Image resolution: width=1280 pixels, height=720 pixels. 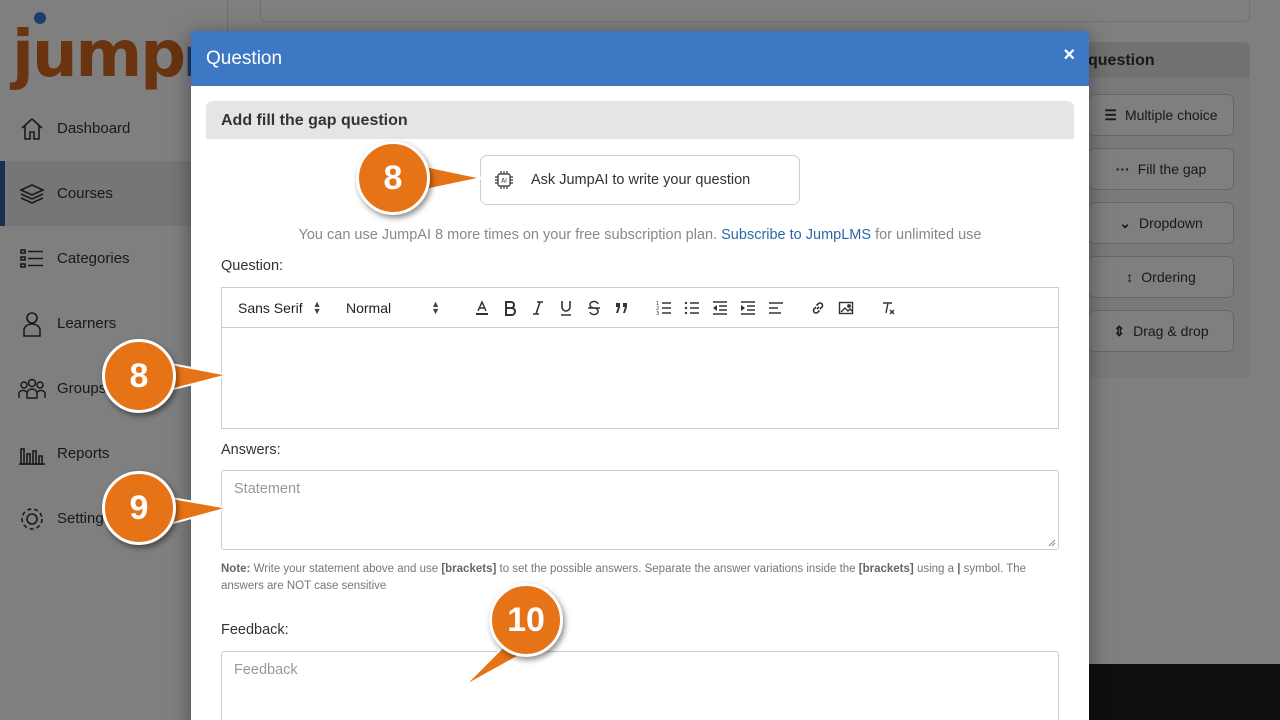 I want to click on note-text-1: Write your statement above and use, so click(x=346, y=569).